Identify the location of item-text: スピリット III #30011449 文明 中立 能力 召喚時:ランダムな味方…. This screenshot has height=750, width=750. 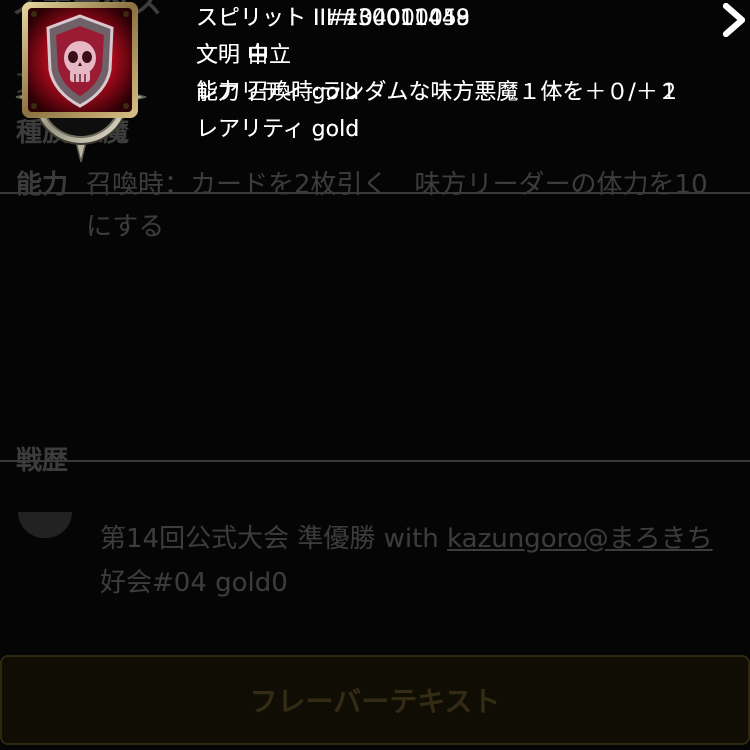
(446, 74).